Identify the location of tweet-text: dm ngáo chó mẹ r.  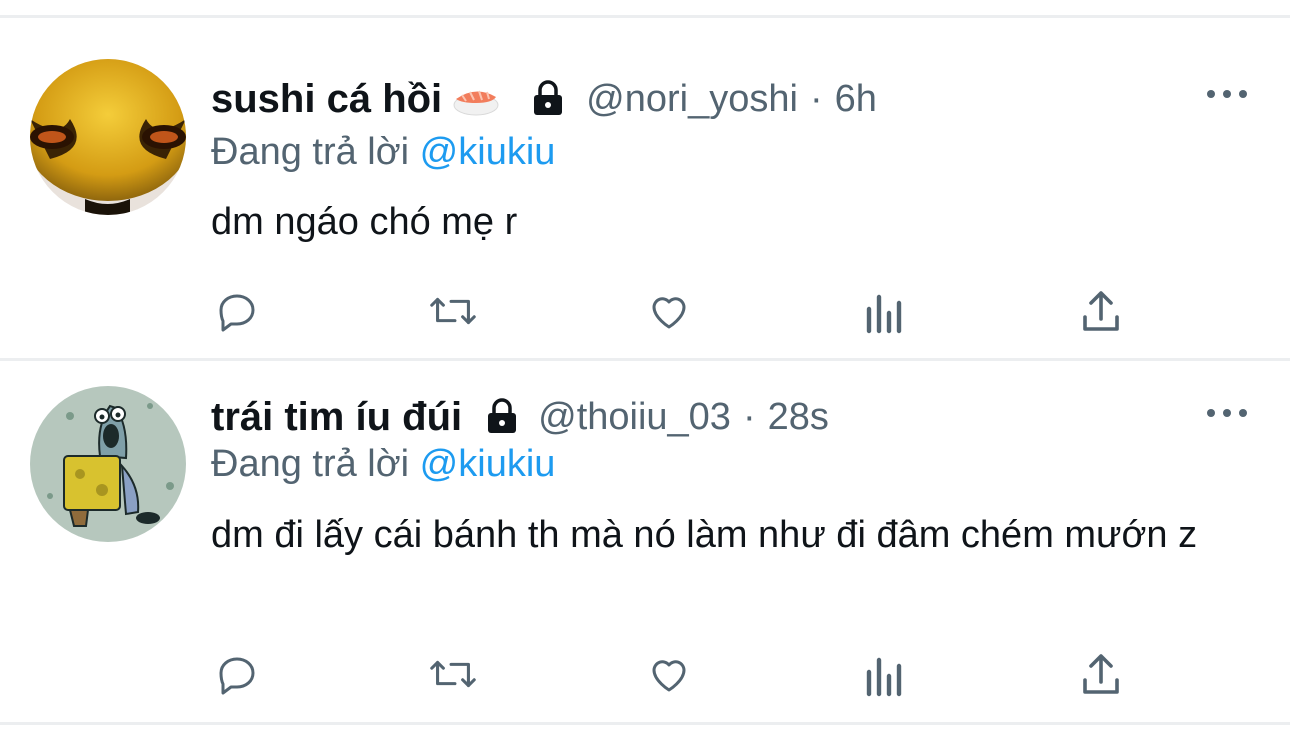
(364, 222).